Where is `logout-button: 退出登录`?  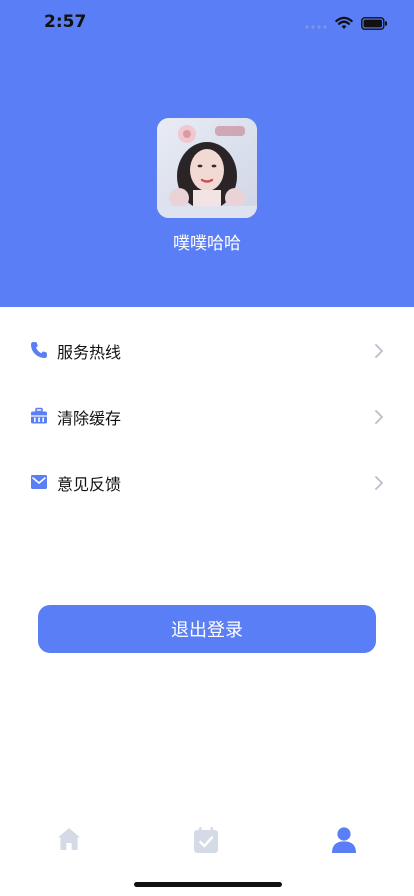 logout-button: 退出登录 is located at coordinates (207, 629).